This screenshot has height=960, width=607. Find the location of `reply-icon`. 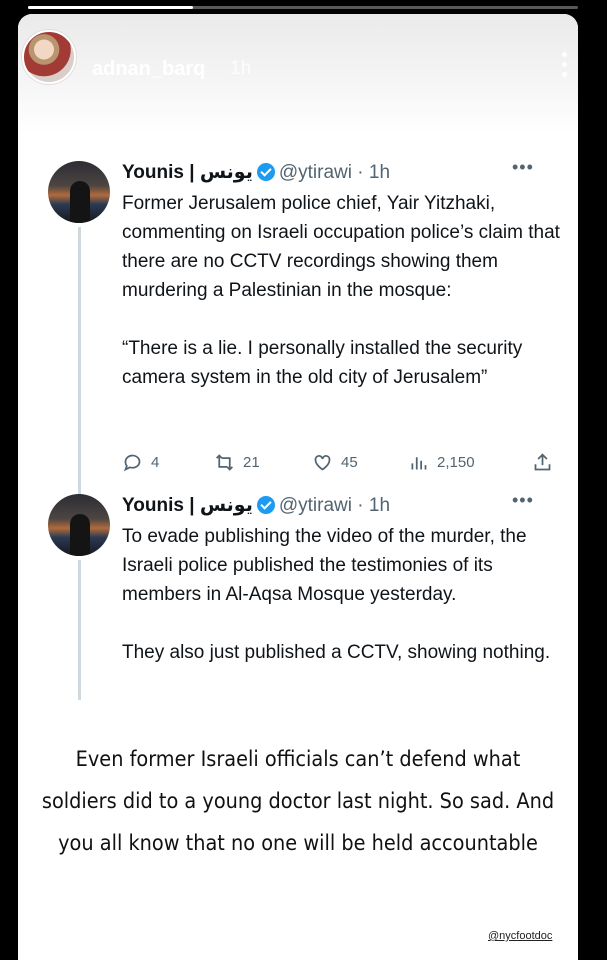

reply-icon is located at coordinates (132, 463).